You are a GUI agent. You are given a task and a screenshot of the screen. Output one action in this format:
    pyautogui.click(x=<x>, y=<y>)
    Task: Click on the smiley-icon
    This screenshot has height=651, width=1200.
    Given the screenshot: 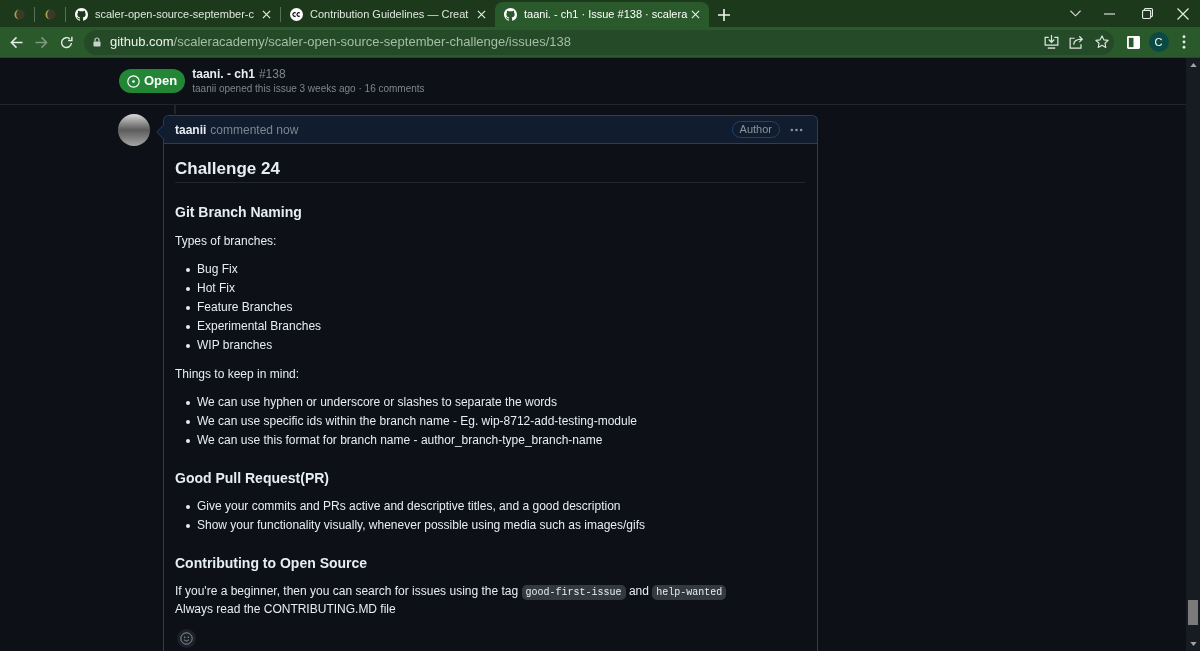 What is the action you would take?
    pyautogui.click(x=186, y=638)
    